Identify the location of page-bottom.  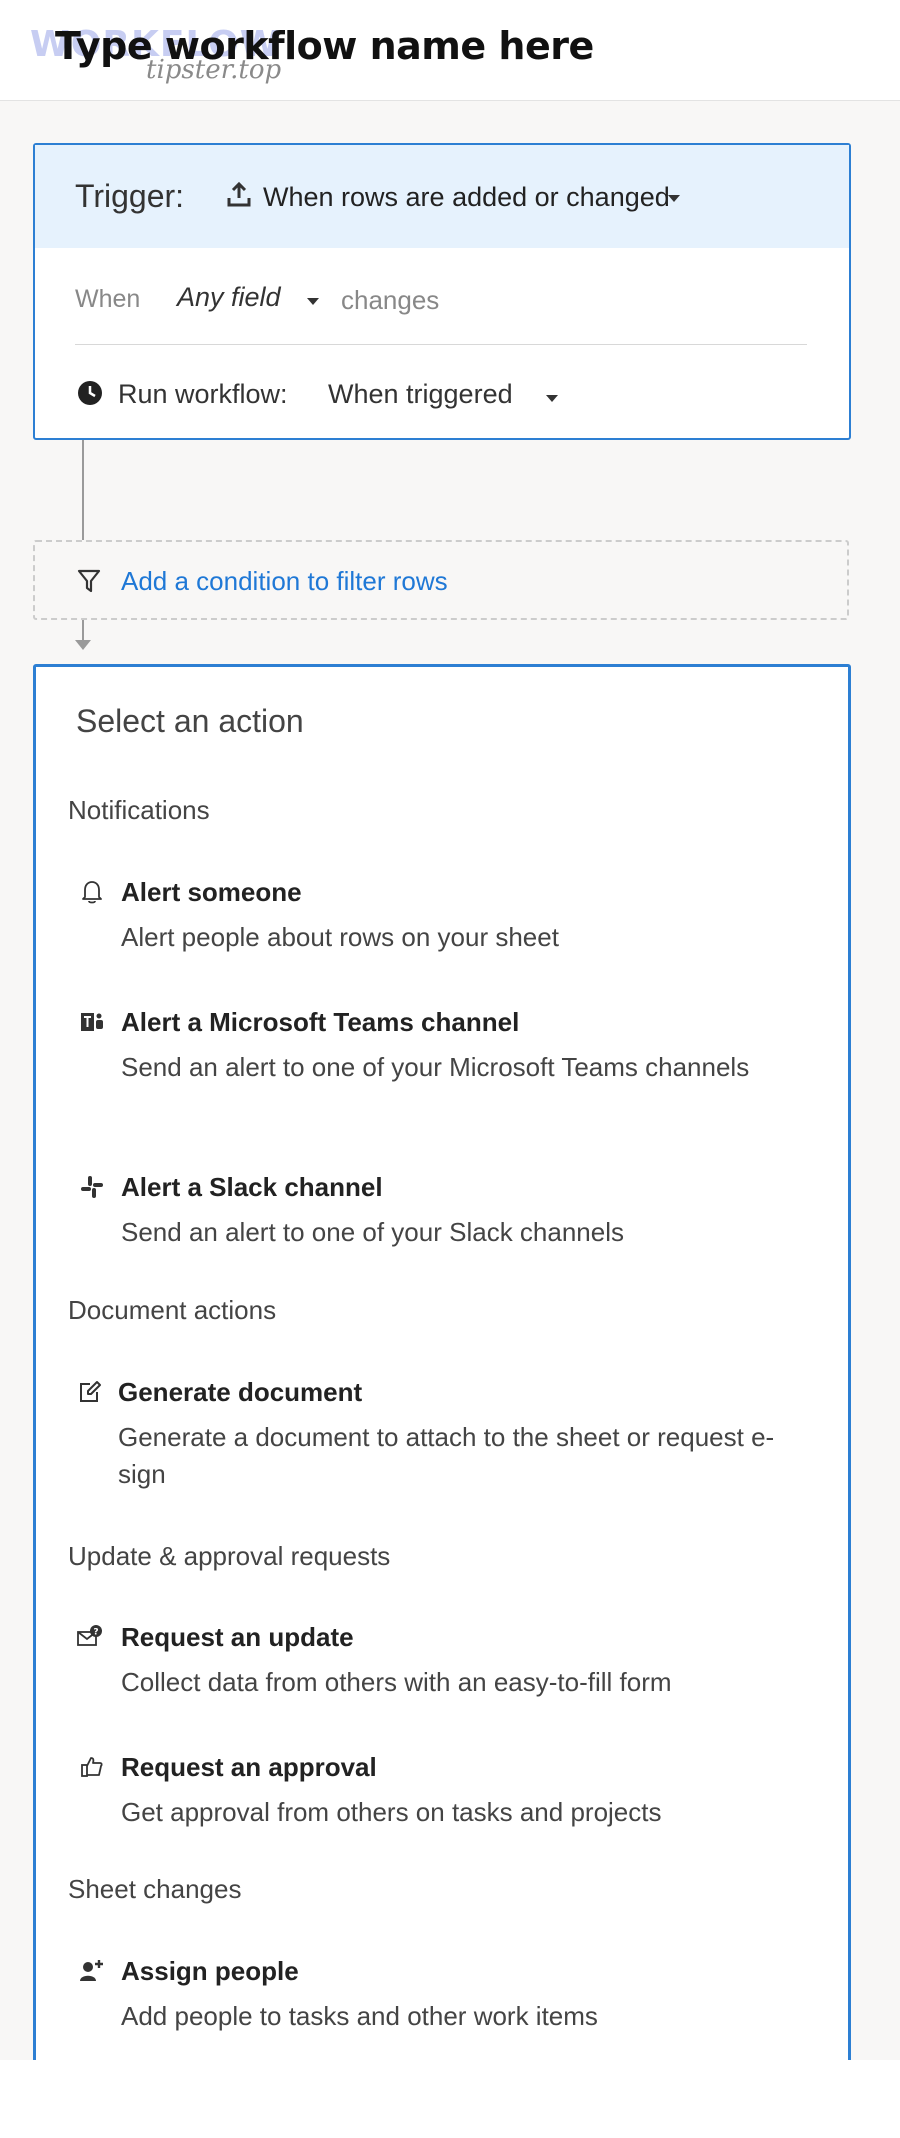
(450, 2099).